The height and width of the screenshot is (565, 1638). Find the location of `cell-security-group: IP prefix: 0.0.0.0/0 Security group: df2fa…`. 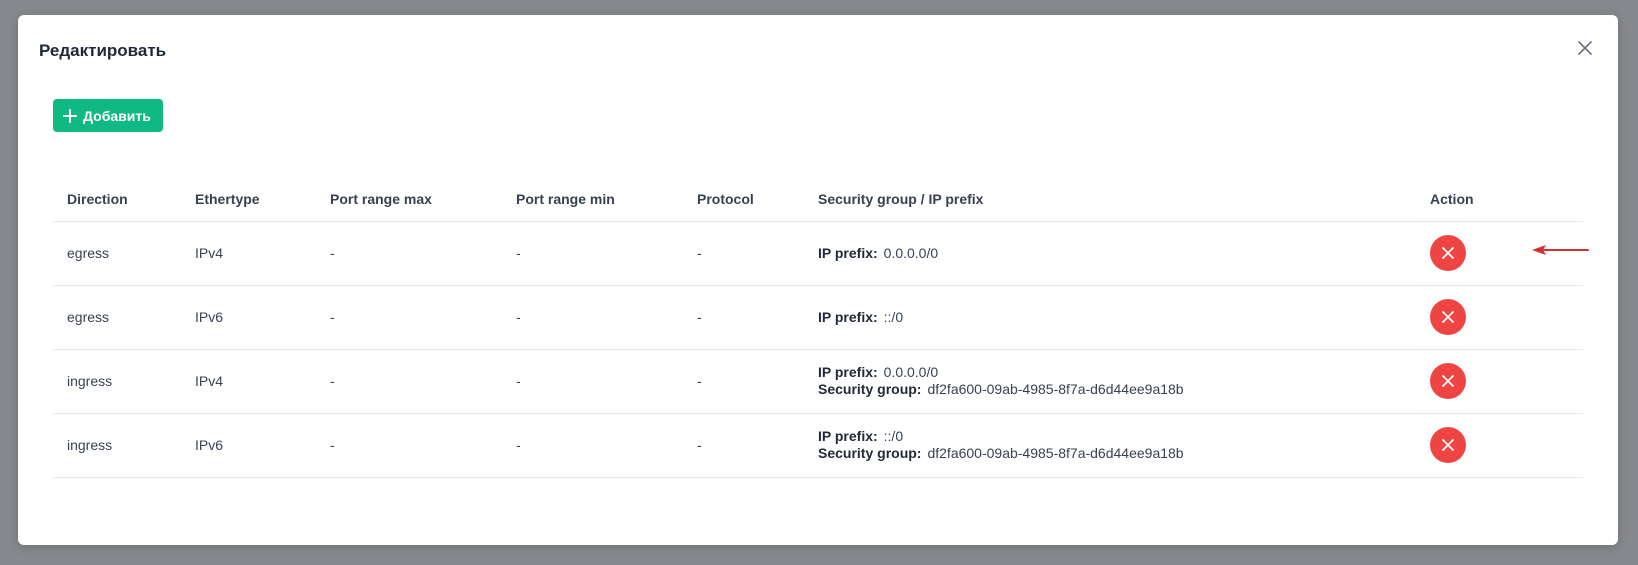

cell-security-group: IP prefix: 0.0.0.0/0 Security group: df2fa… is located at coordinates (1110, 381).